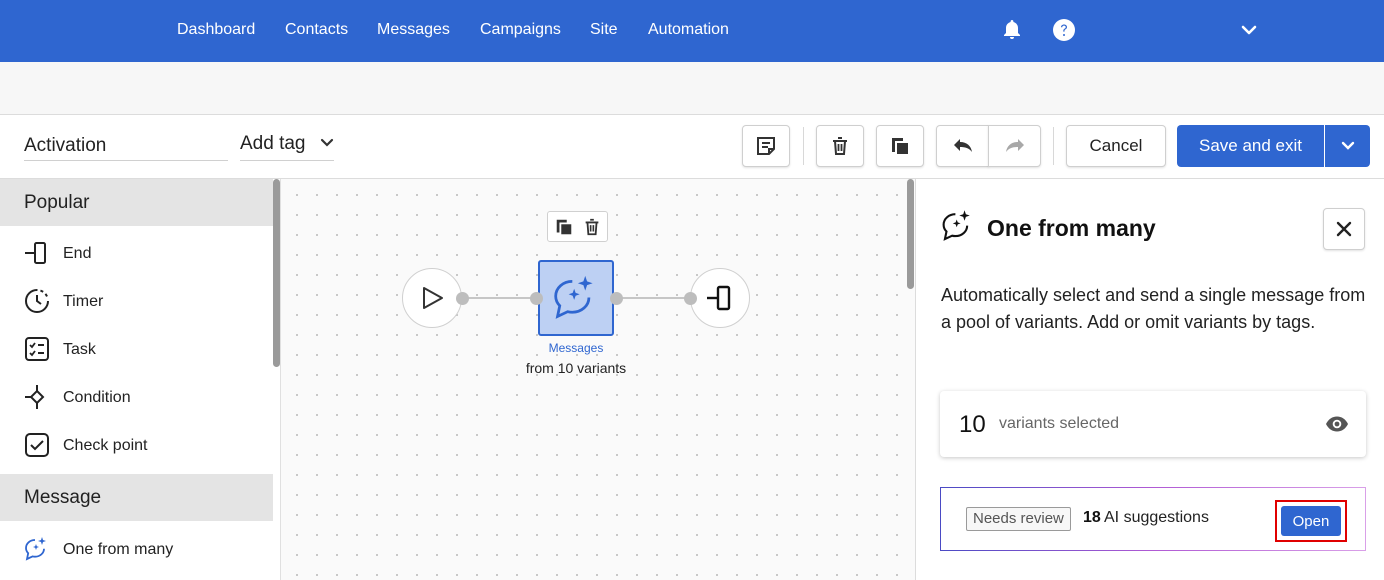 The height and width of the screenshot is (580, 1384). What do you see at coordinates (1116, 146) in the screenshot?
I see `cancel-button: Cancel` at bounding box center [1116, 146].